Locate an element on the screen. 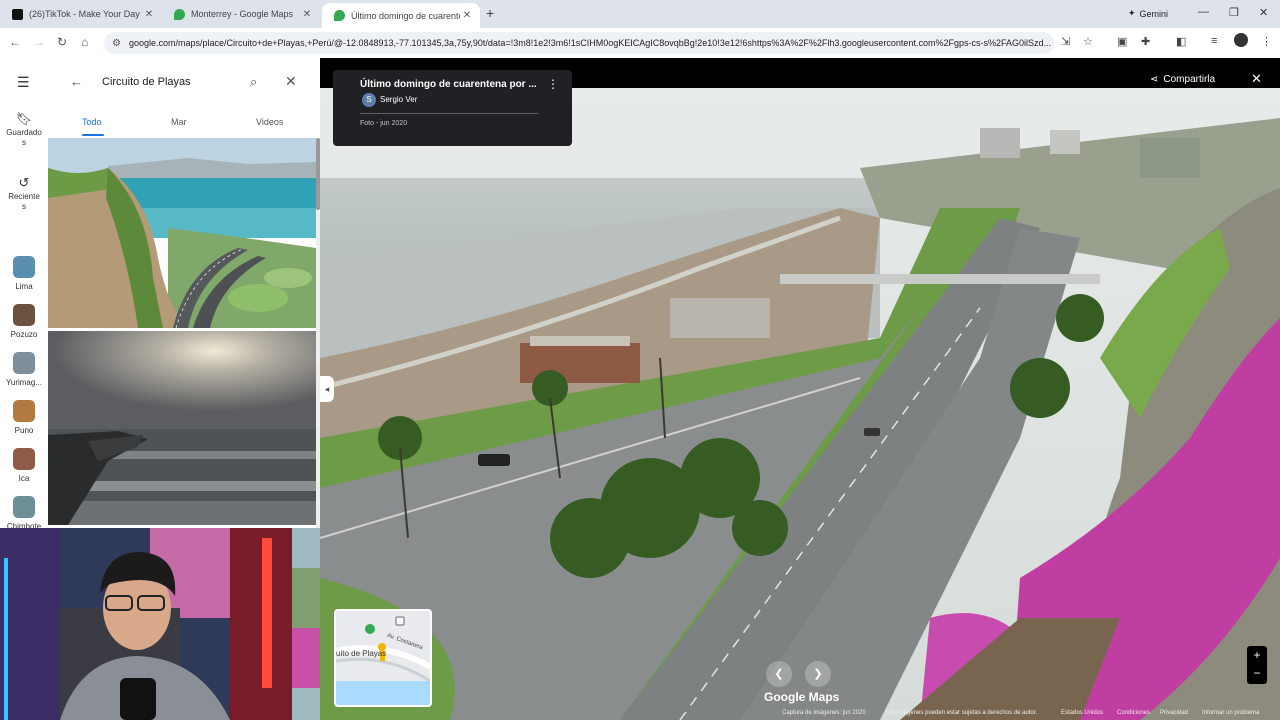  photo-strip-partial is located at coordinates (306, 624).